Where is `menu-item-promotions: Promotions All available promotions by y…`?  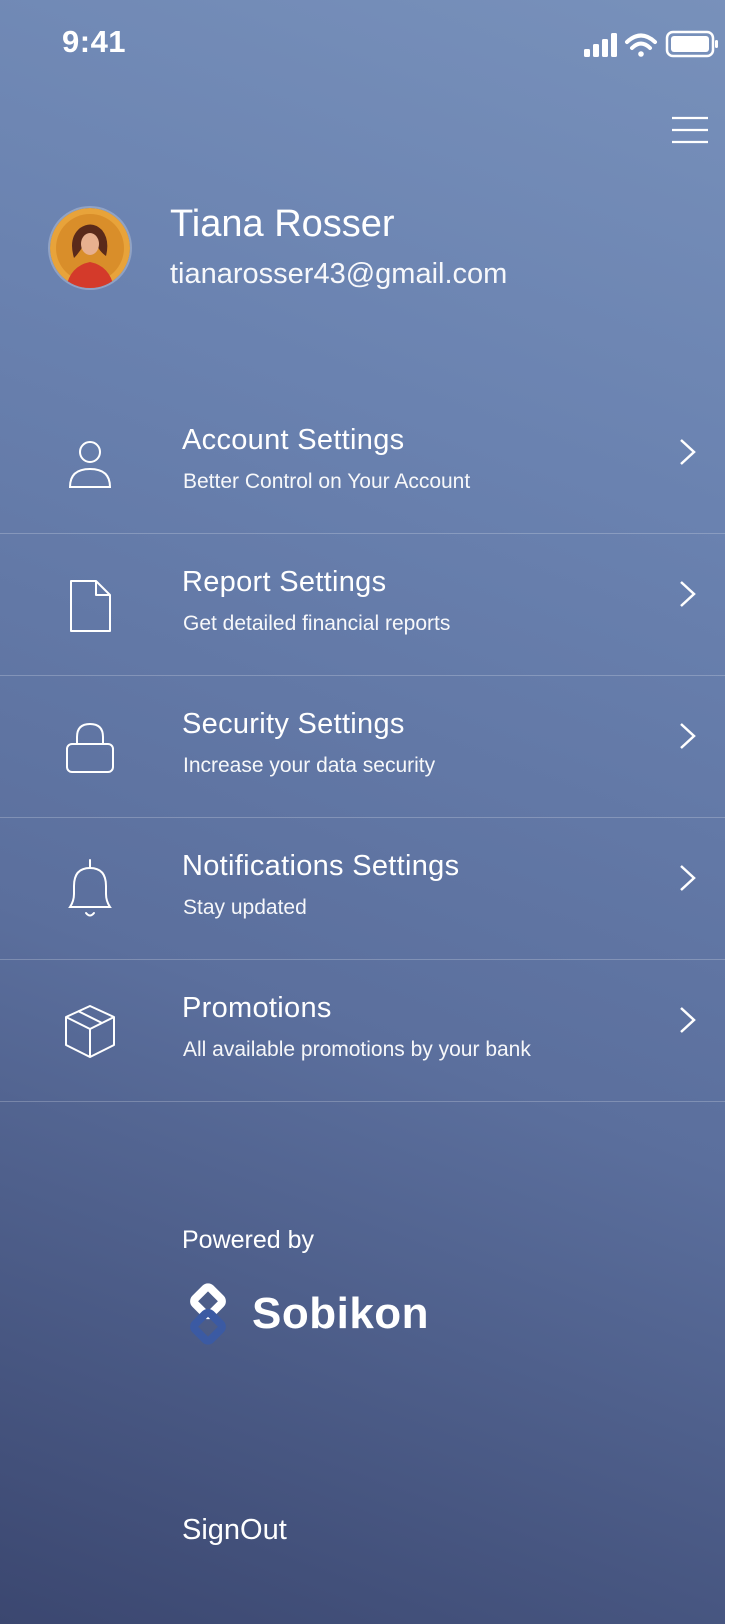 menu-item-promotions: Promotions All available promotions by y… is located at coordinates (362, 1031).